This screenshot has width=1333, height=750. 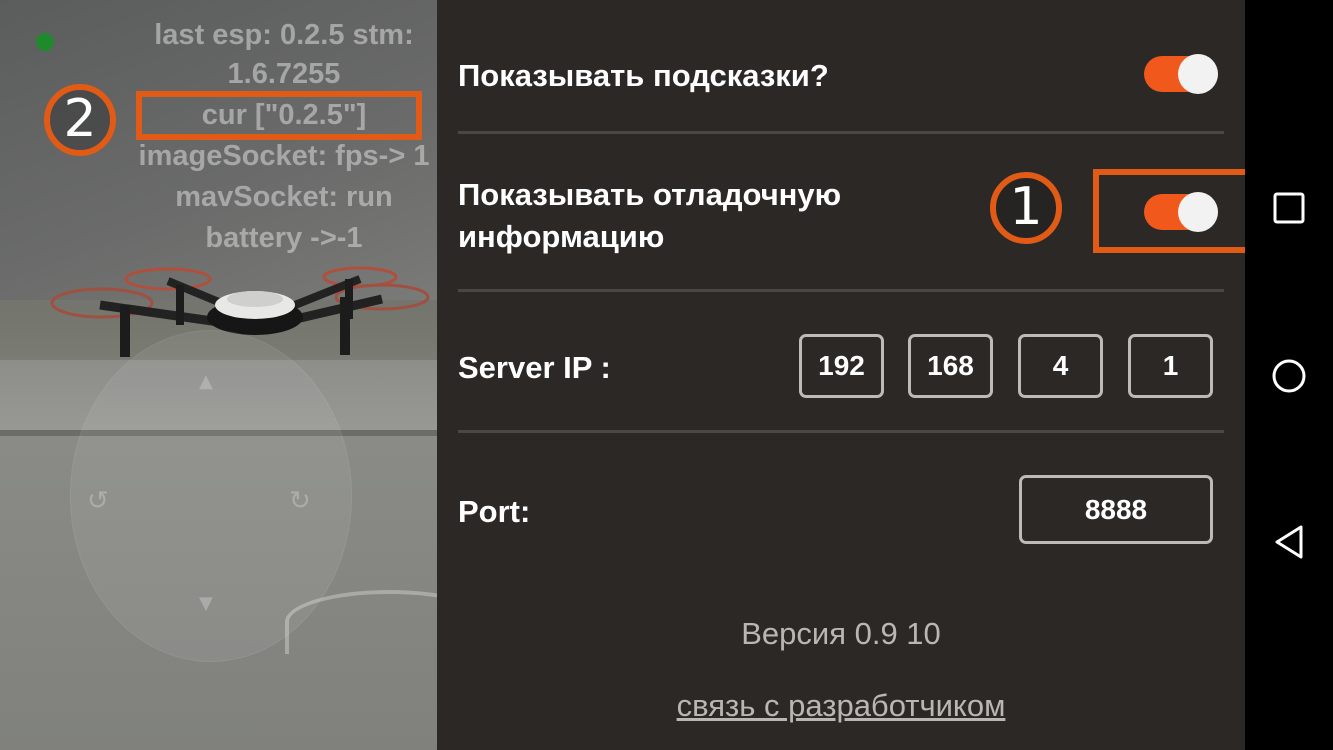 I want to click on show-hints-toggle, so click(x=1181, y=74).